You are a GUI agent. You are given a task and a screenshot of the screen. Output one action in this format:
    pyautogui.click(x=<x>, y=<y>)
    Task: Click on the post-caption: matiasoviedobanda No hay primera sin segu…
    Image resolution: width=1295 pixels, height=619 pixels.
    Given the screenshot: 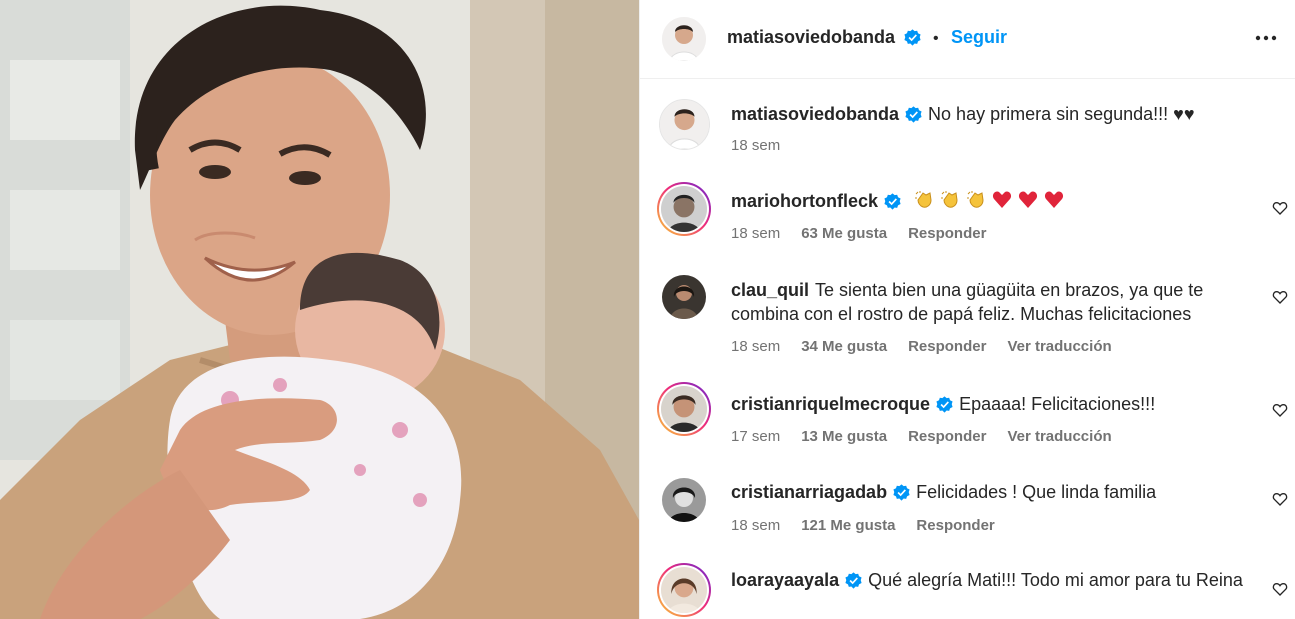 What is the action you would take?
    pyautogui.click(x=967, y=122)
    